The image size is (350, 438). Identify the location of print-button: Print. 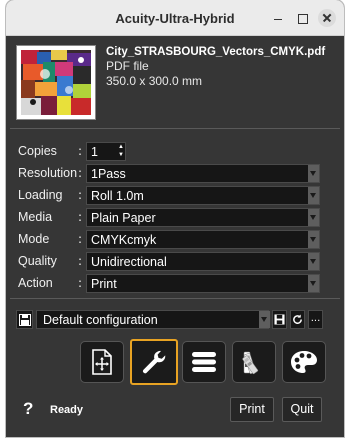
(252, 409).